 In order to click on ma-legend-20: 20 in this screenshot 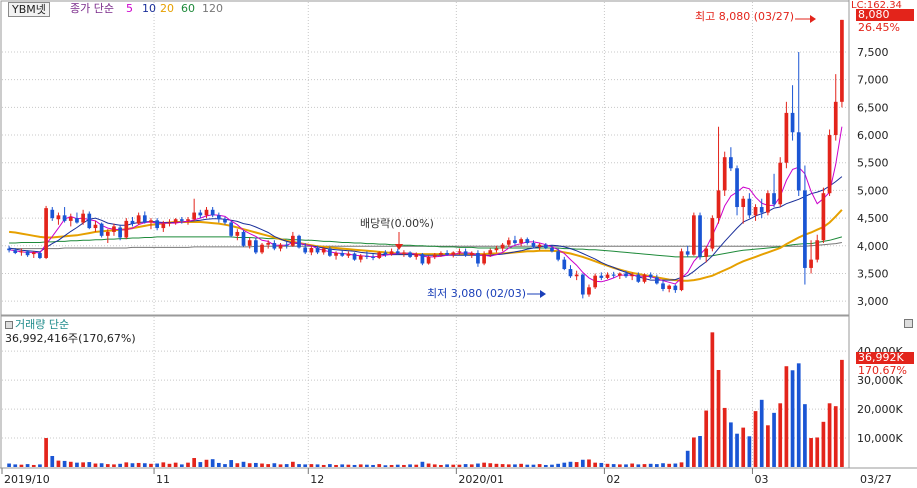, I will do `click(167, 8)`.